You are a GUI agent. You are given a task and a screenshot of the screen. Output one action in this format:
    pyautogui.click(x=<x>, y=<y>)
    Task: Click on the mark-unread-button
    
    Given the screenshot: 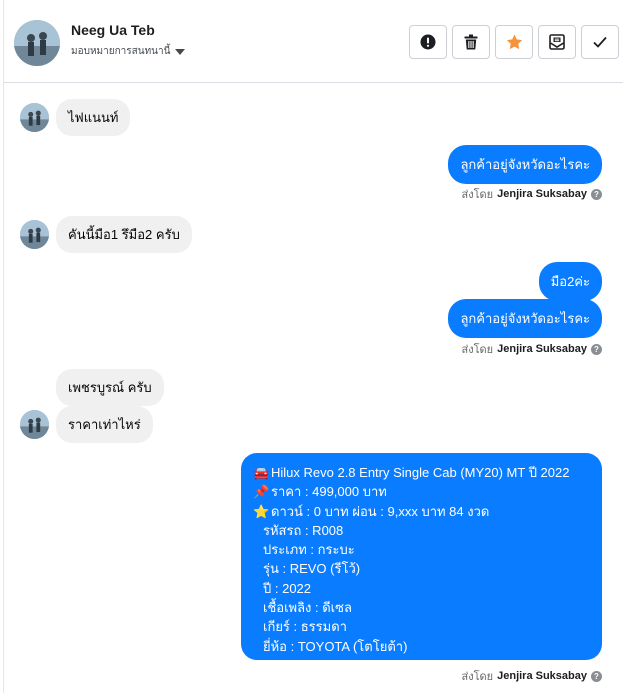 What is the action you would take?
    pyautogui.click(x=557, y=42)
    